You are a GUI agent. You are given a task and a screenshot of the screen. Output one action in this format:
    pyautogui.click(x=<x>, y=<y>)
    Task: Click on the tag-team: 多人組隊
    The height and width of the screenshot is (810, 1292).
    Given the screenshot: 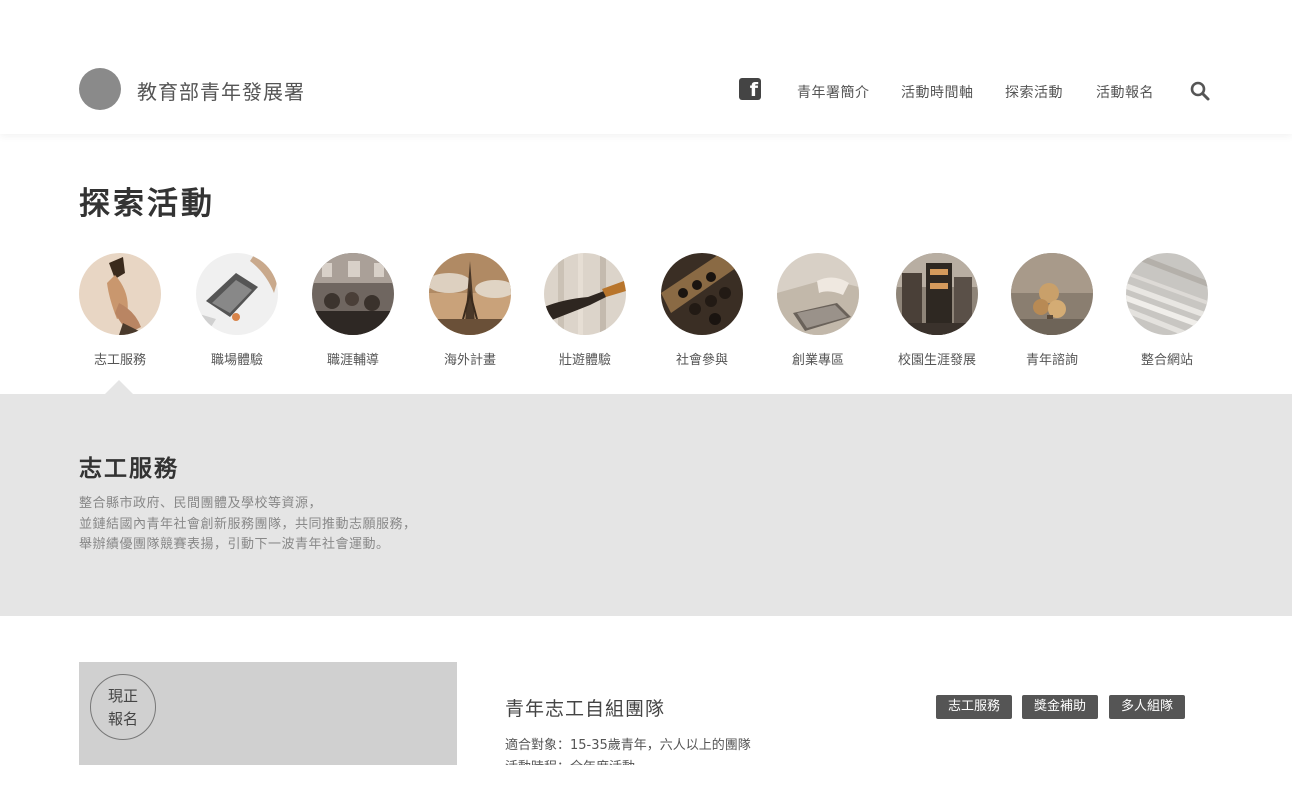 What is the action you would take?
    pyautogui.click(x=1147, y=707)
    